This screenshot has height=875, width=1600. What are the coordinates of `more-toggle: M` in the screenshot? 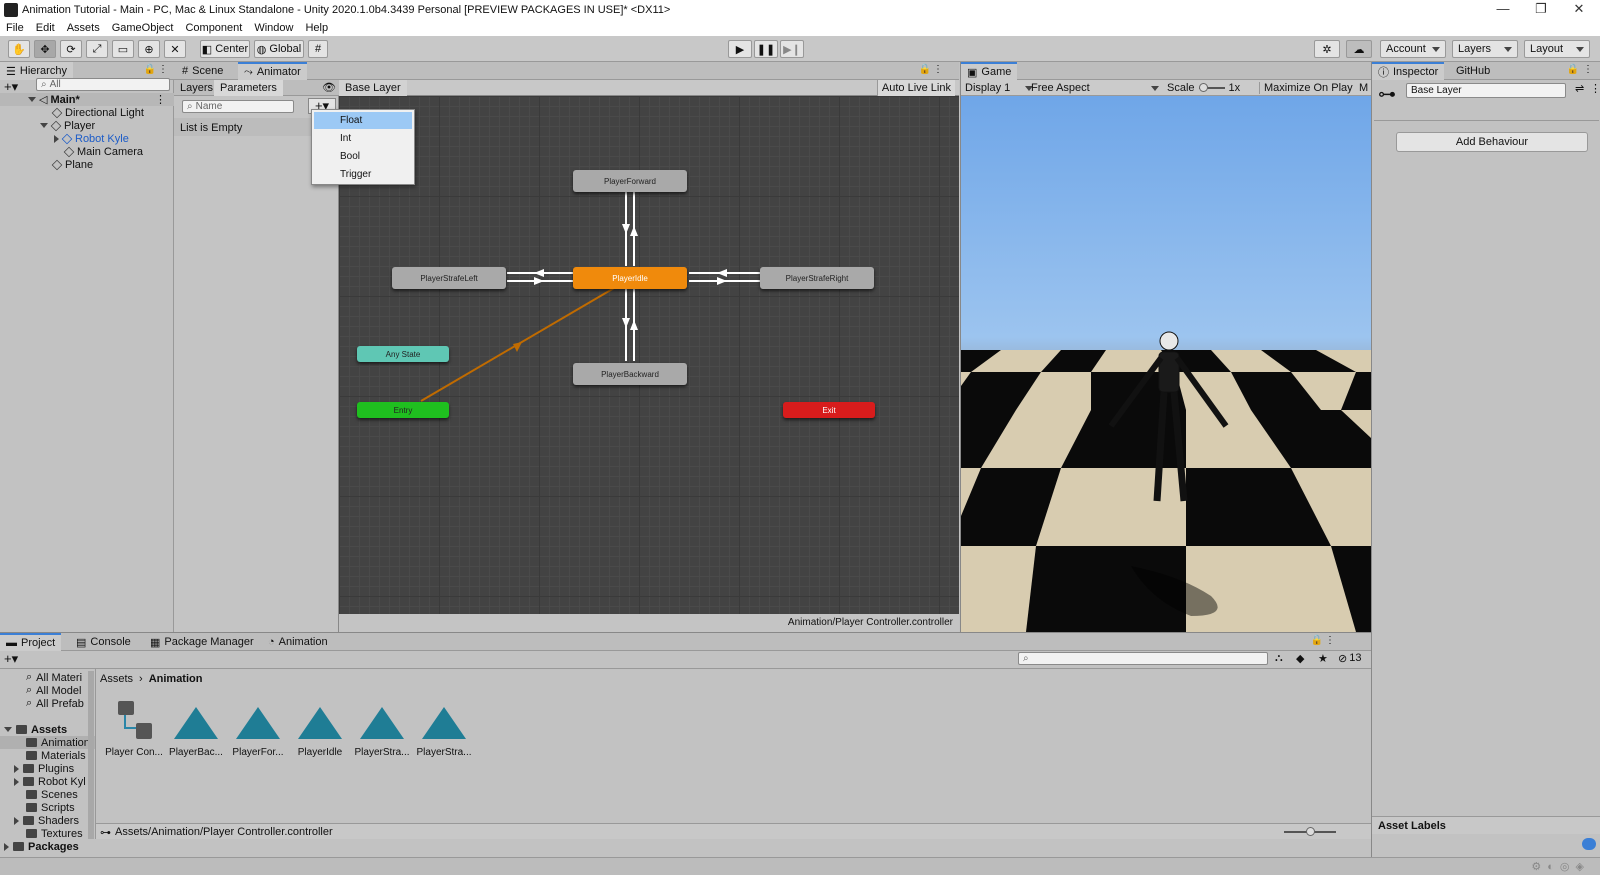 It's located at (1363, 88).